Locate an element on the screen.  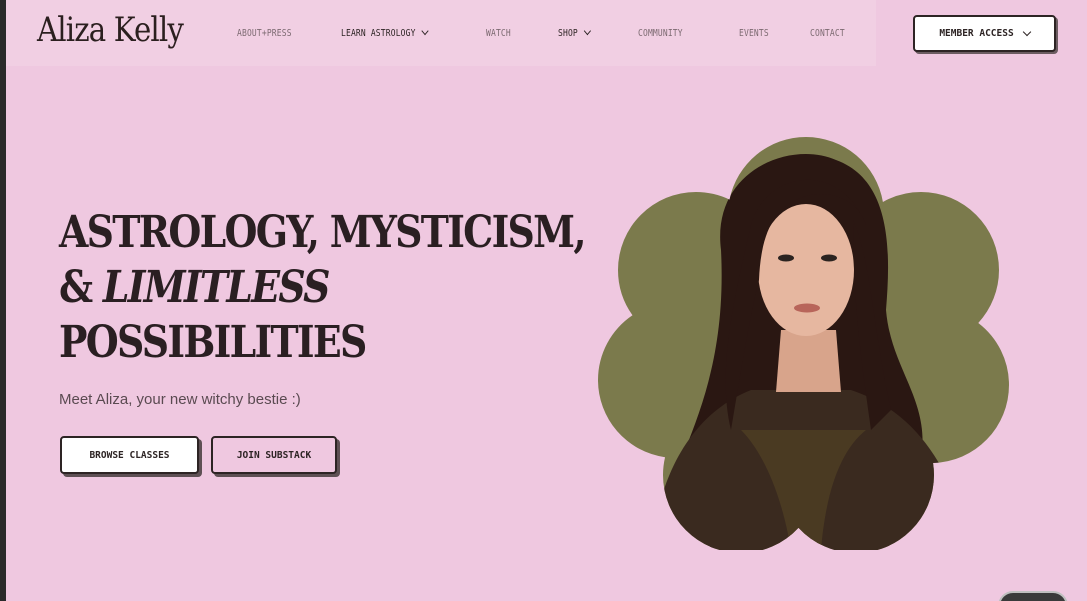
hero-heading-line-3: POSSIBILITIES is located at coordinates (213, 342).